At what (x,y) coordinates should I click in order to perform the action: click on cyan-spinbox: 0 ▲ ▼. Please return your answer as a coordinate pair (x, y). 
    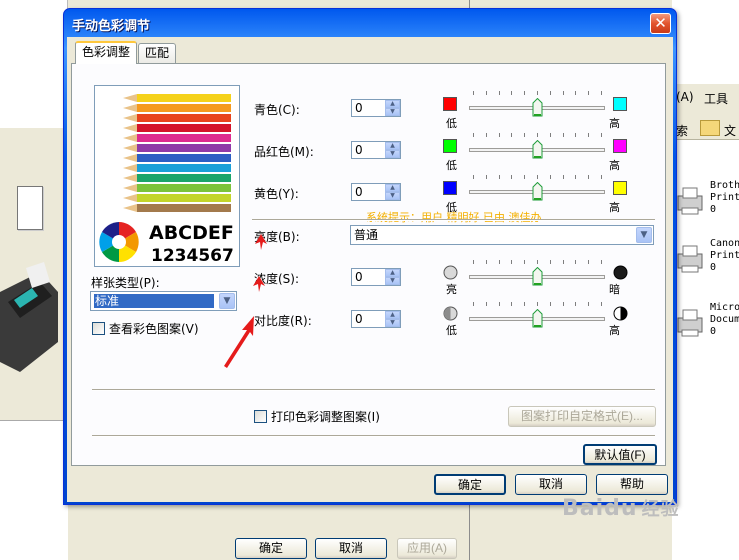
    Looking at the image, I should click on (376, 108).